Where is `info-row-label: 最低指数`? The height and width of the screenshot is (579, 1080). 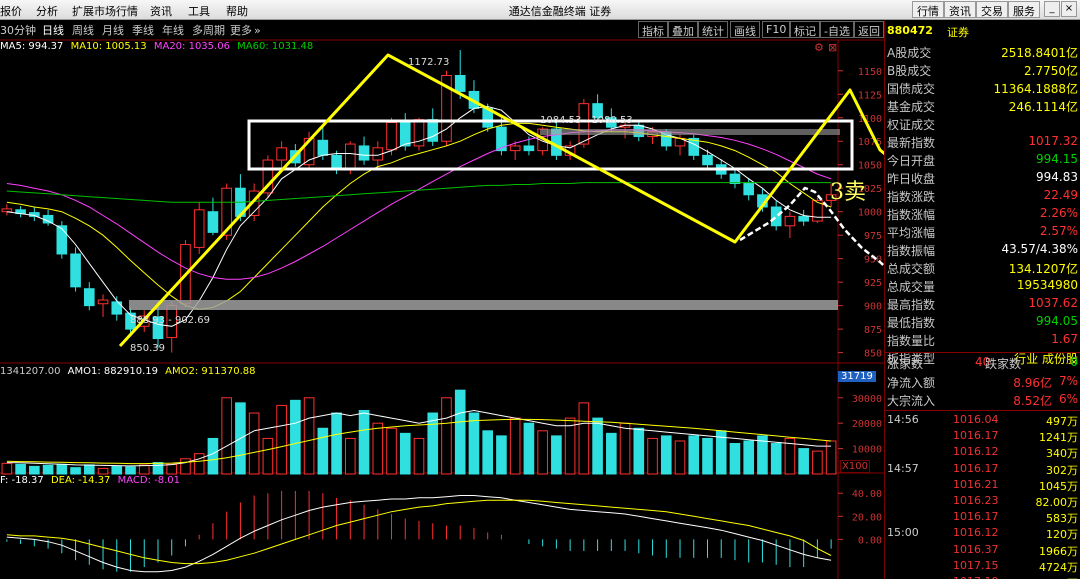 info-row-label: 最低指数 is located at coordinates (911, 323).